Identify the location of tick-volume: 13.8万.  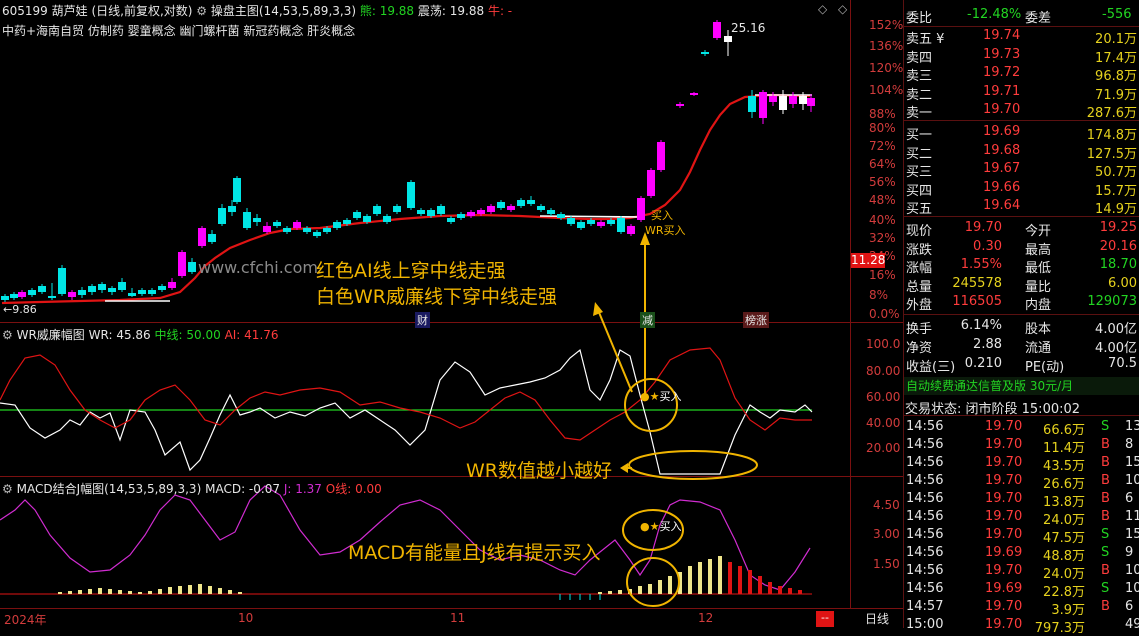
(1064, 502).